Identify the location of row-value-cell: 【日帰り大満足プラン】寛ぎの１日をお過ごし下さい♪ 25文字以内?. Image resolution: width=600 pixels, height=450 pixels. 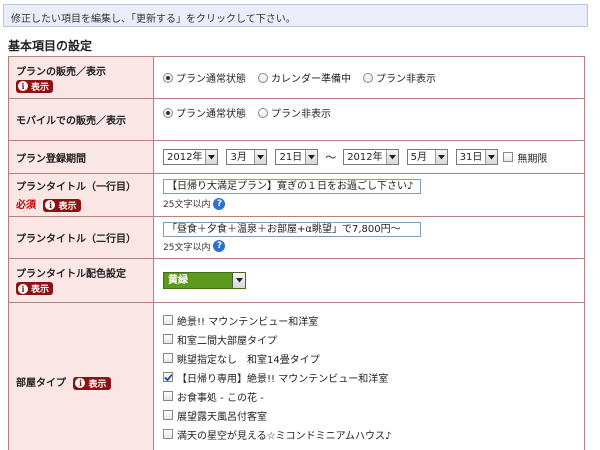
(369, 195).